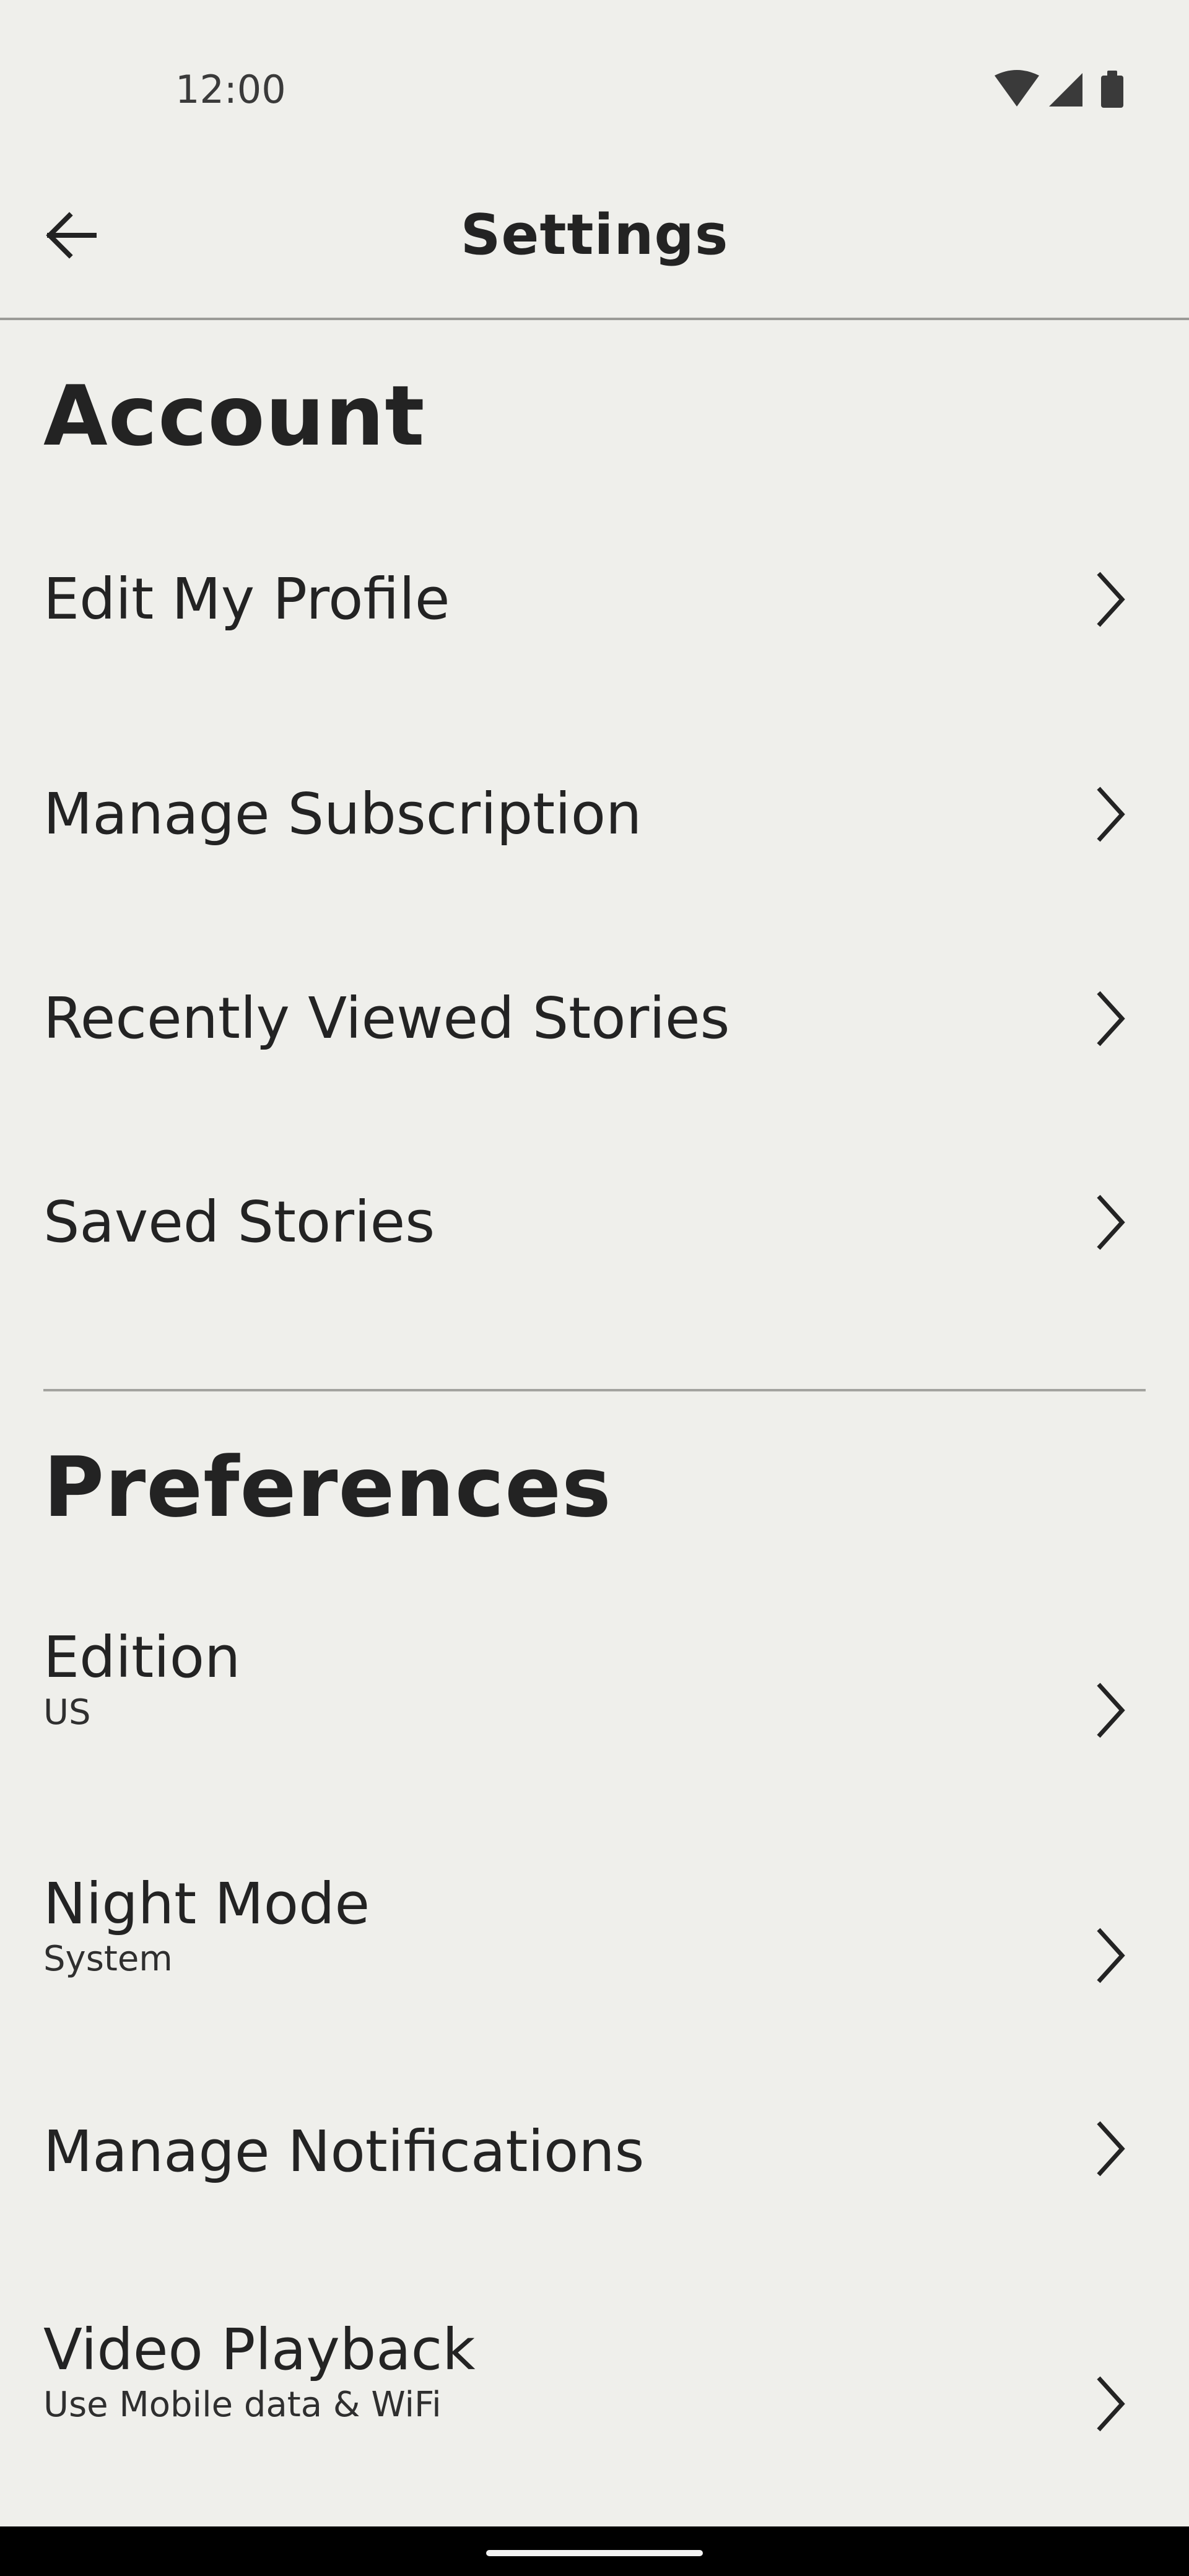 The height and width of the screenshot is (2576, 1189). Describe the element at coordinates (239, 1222) in the screenshot. I see `settings-item-label: Saved Stories` at that location.